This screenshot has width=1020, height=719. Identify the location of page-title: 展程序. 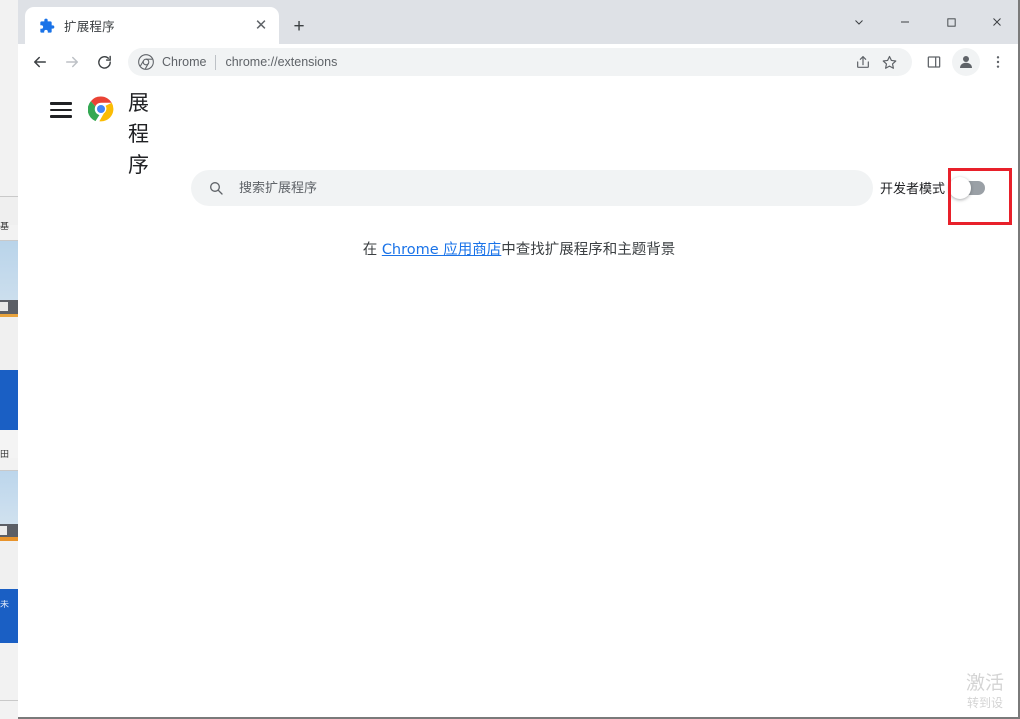
(138, 134).